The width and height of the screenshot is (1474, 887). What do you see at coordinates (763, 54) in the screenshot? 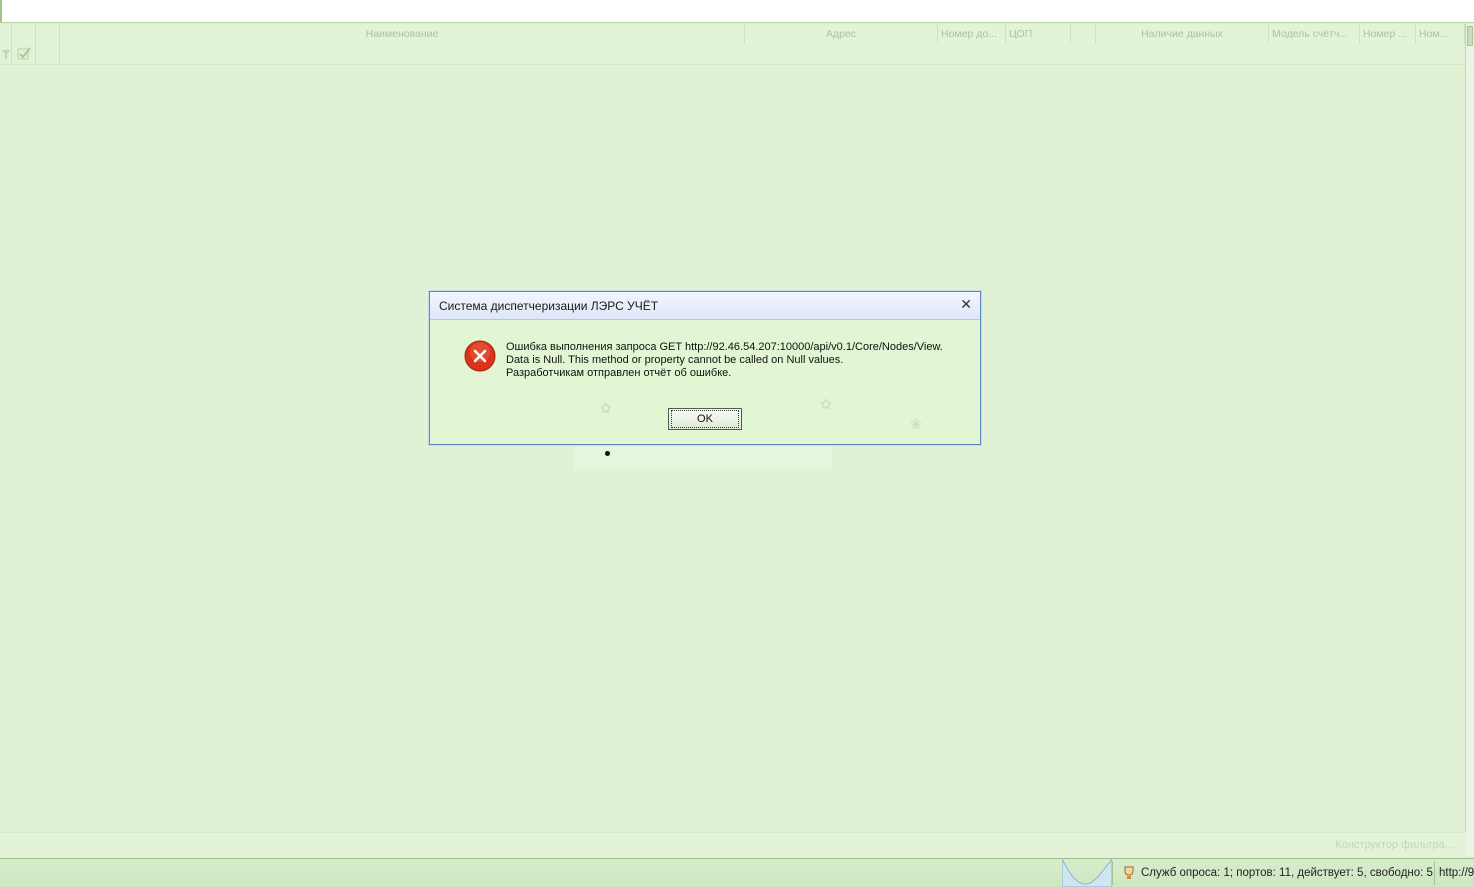
I see `filter-cell-name` at bounding box center [763, 54].